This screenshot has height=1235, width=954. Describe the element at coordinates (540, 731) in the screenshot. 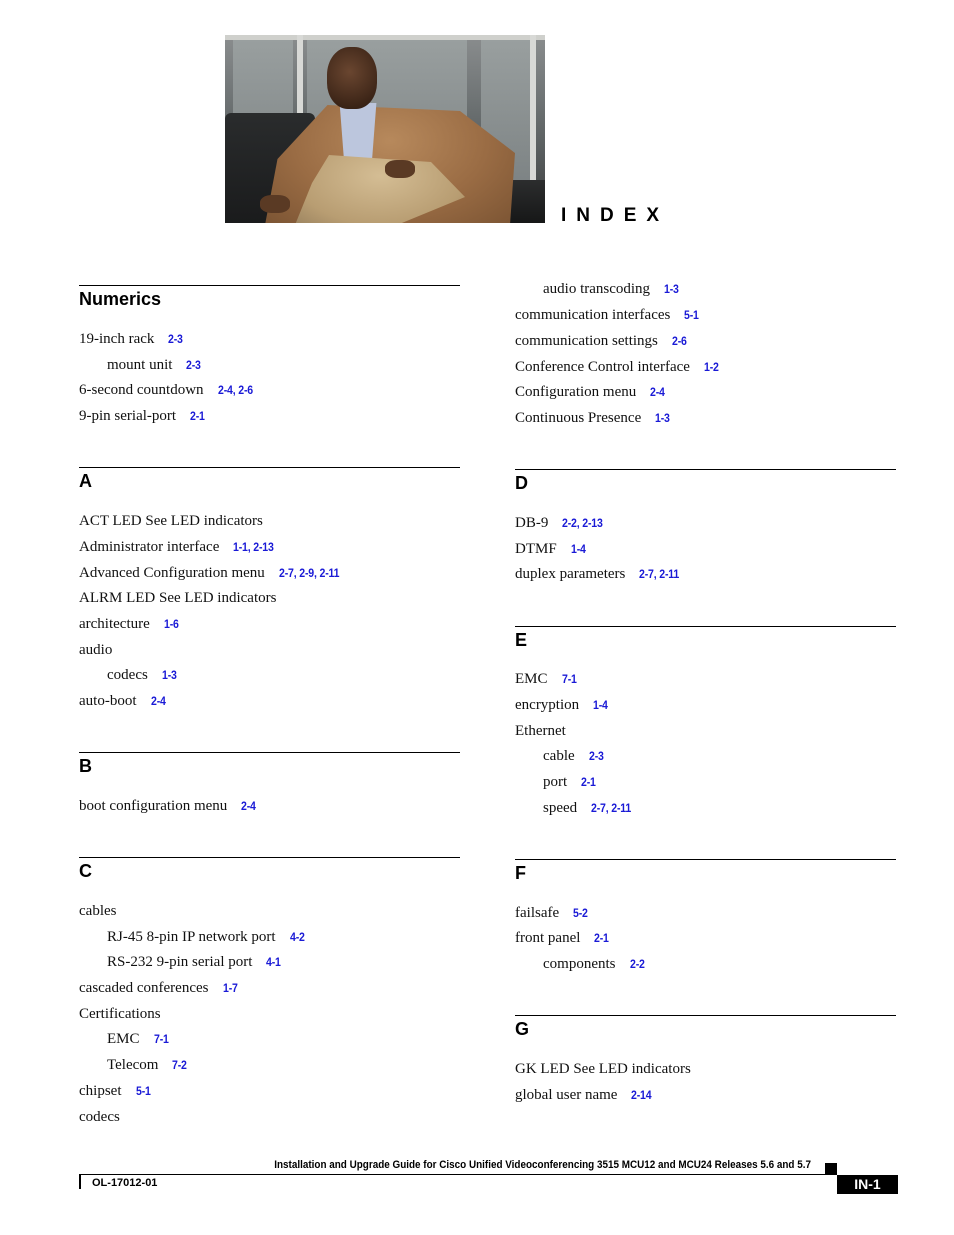

I see `index-entry: Ethernet` at that location.